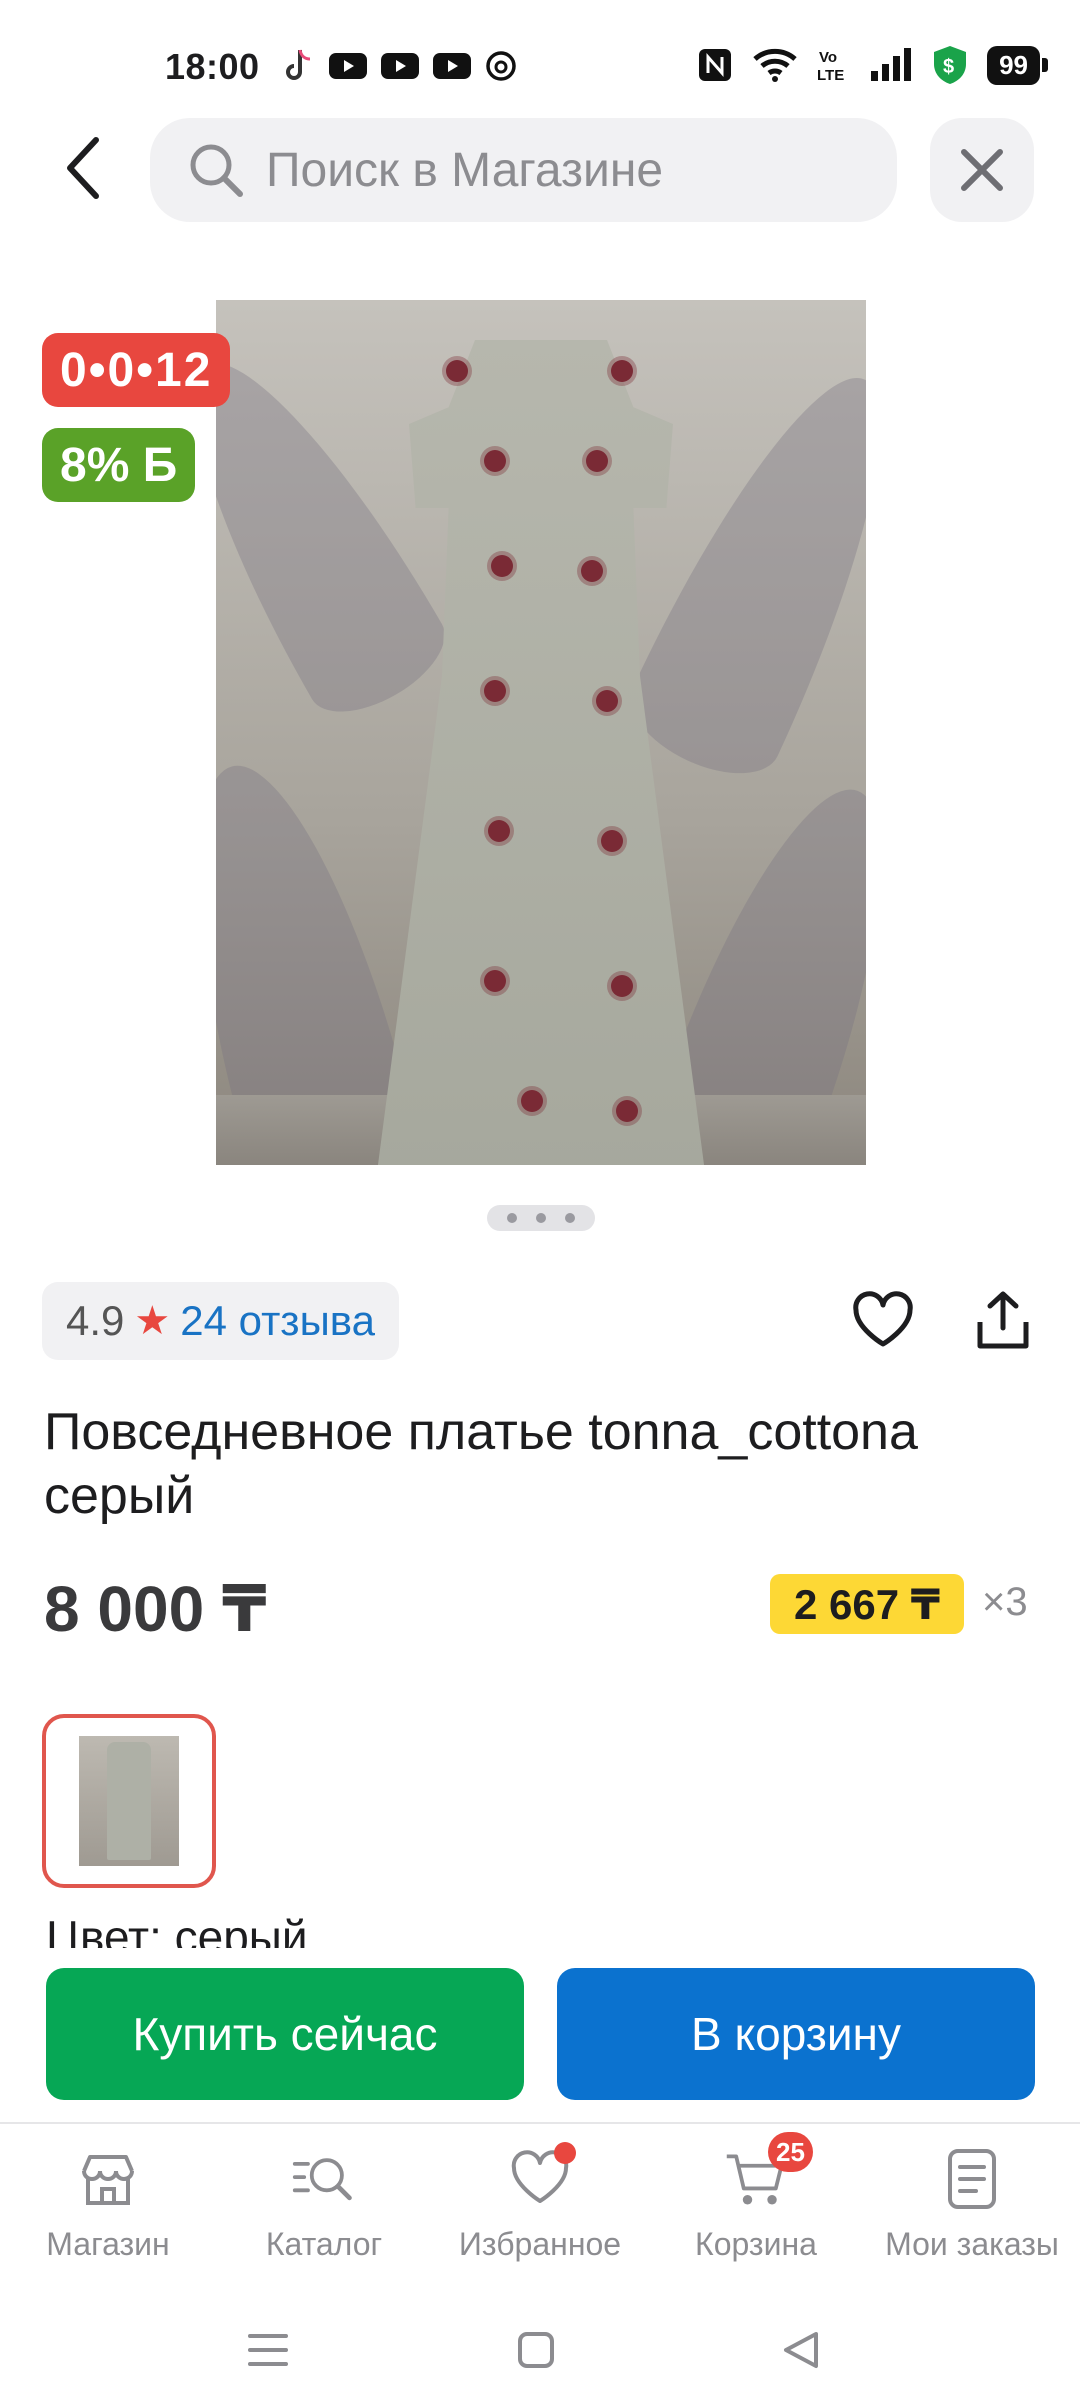  I want to click on nav-item-orders: Мои заказы, so click(972, 2205).